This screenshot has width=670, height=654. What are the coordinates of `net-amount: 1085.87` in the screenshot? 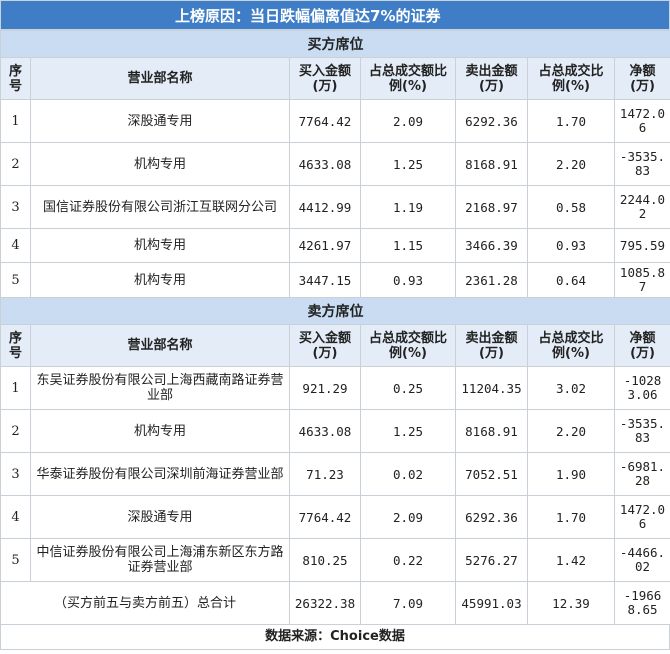 It's located at (641, 280).